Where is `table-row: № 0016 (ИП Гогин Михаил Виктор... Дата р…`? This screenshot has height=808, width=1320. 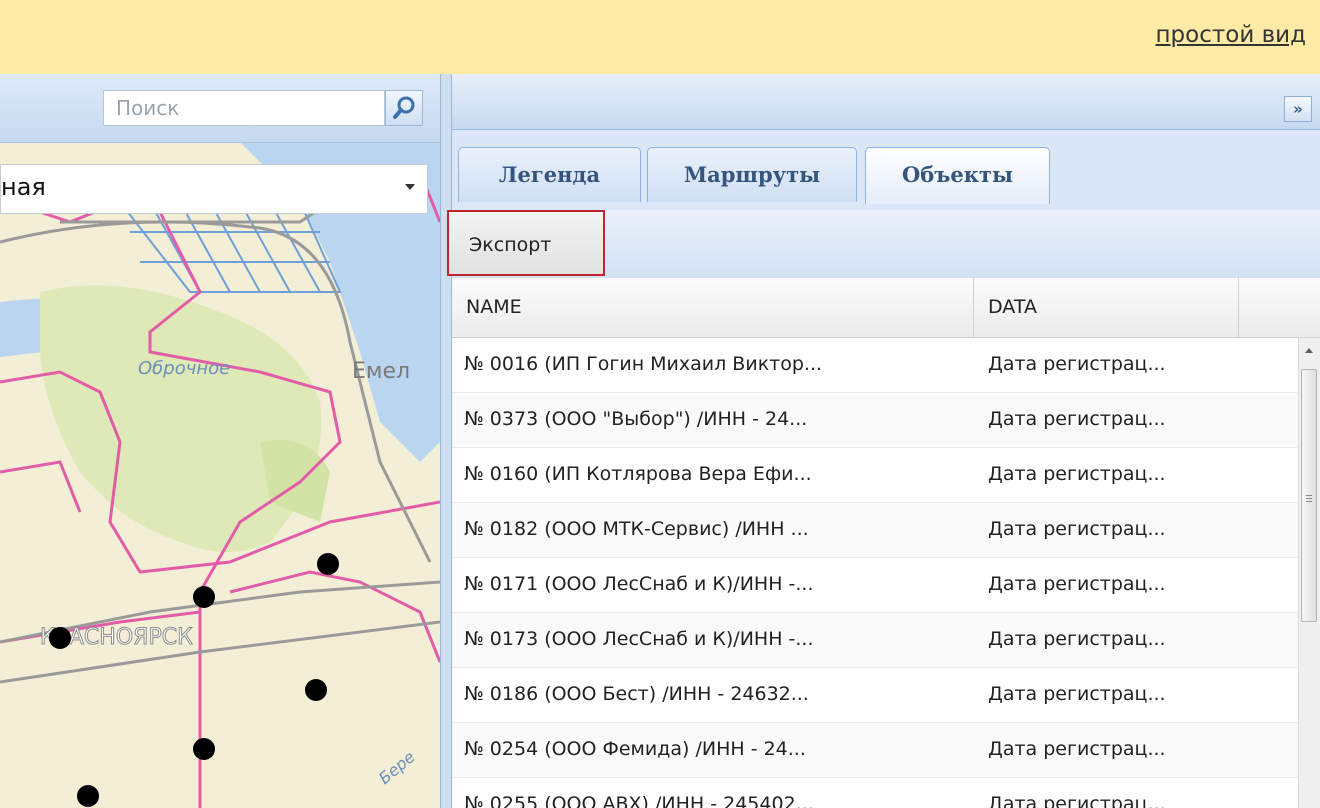
table-row: № 0016 (ИП Гогин Михаил Виктор... Дата р… is located at coordinates (875, 365).